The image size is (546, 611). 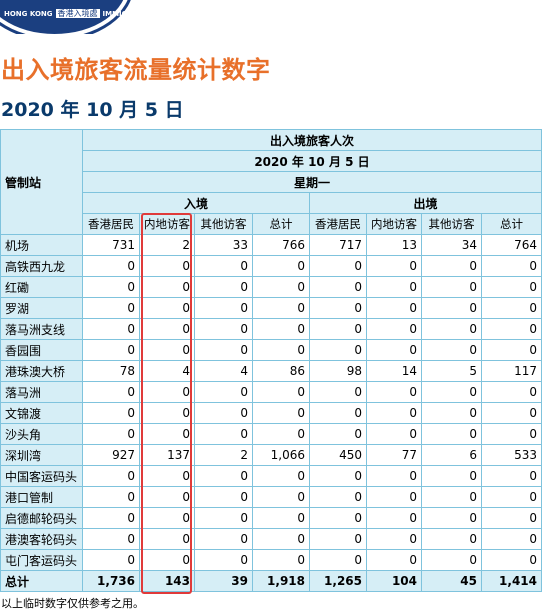 I want to click on table-cell: 1,265, so click(x=338, y=581).